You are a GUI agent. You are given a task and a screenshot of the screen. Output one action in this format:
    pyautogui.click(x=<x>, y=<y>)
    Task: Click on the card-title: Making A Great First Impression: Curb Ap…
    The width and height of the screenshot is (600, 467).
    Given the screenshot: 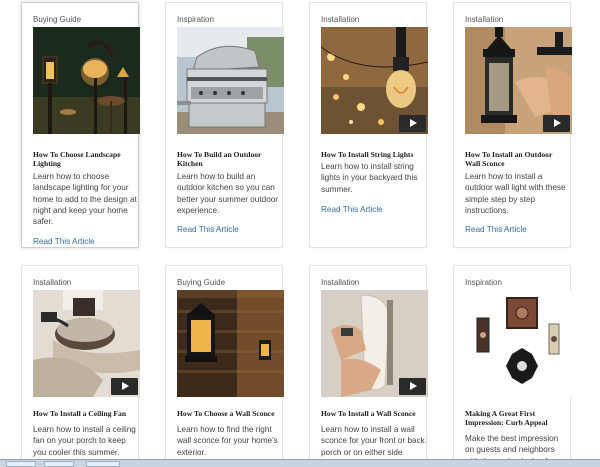 What is the action you would take?
    pyautogui.click(x=517, y=418)
    